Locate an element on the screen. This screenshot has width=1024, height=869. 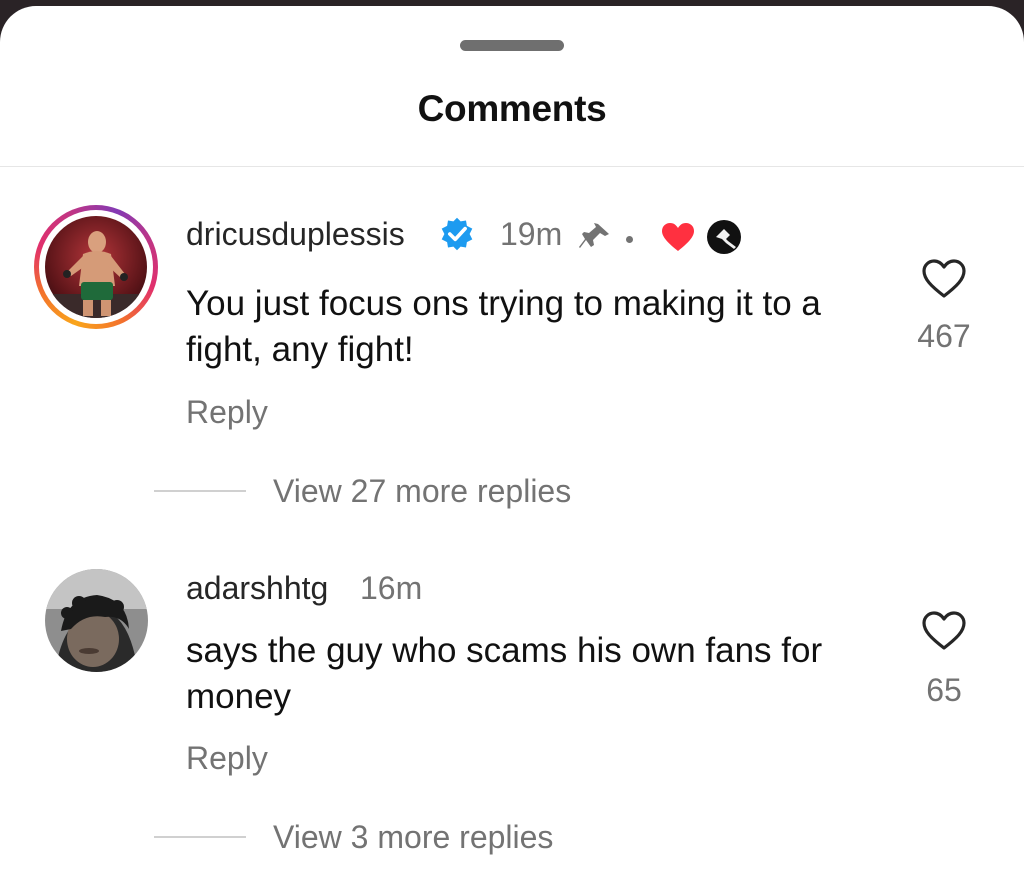
sheet-title: Comments is located at coordinates (512, 108).